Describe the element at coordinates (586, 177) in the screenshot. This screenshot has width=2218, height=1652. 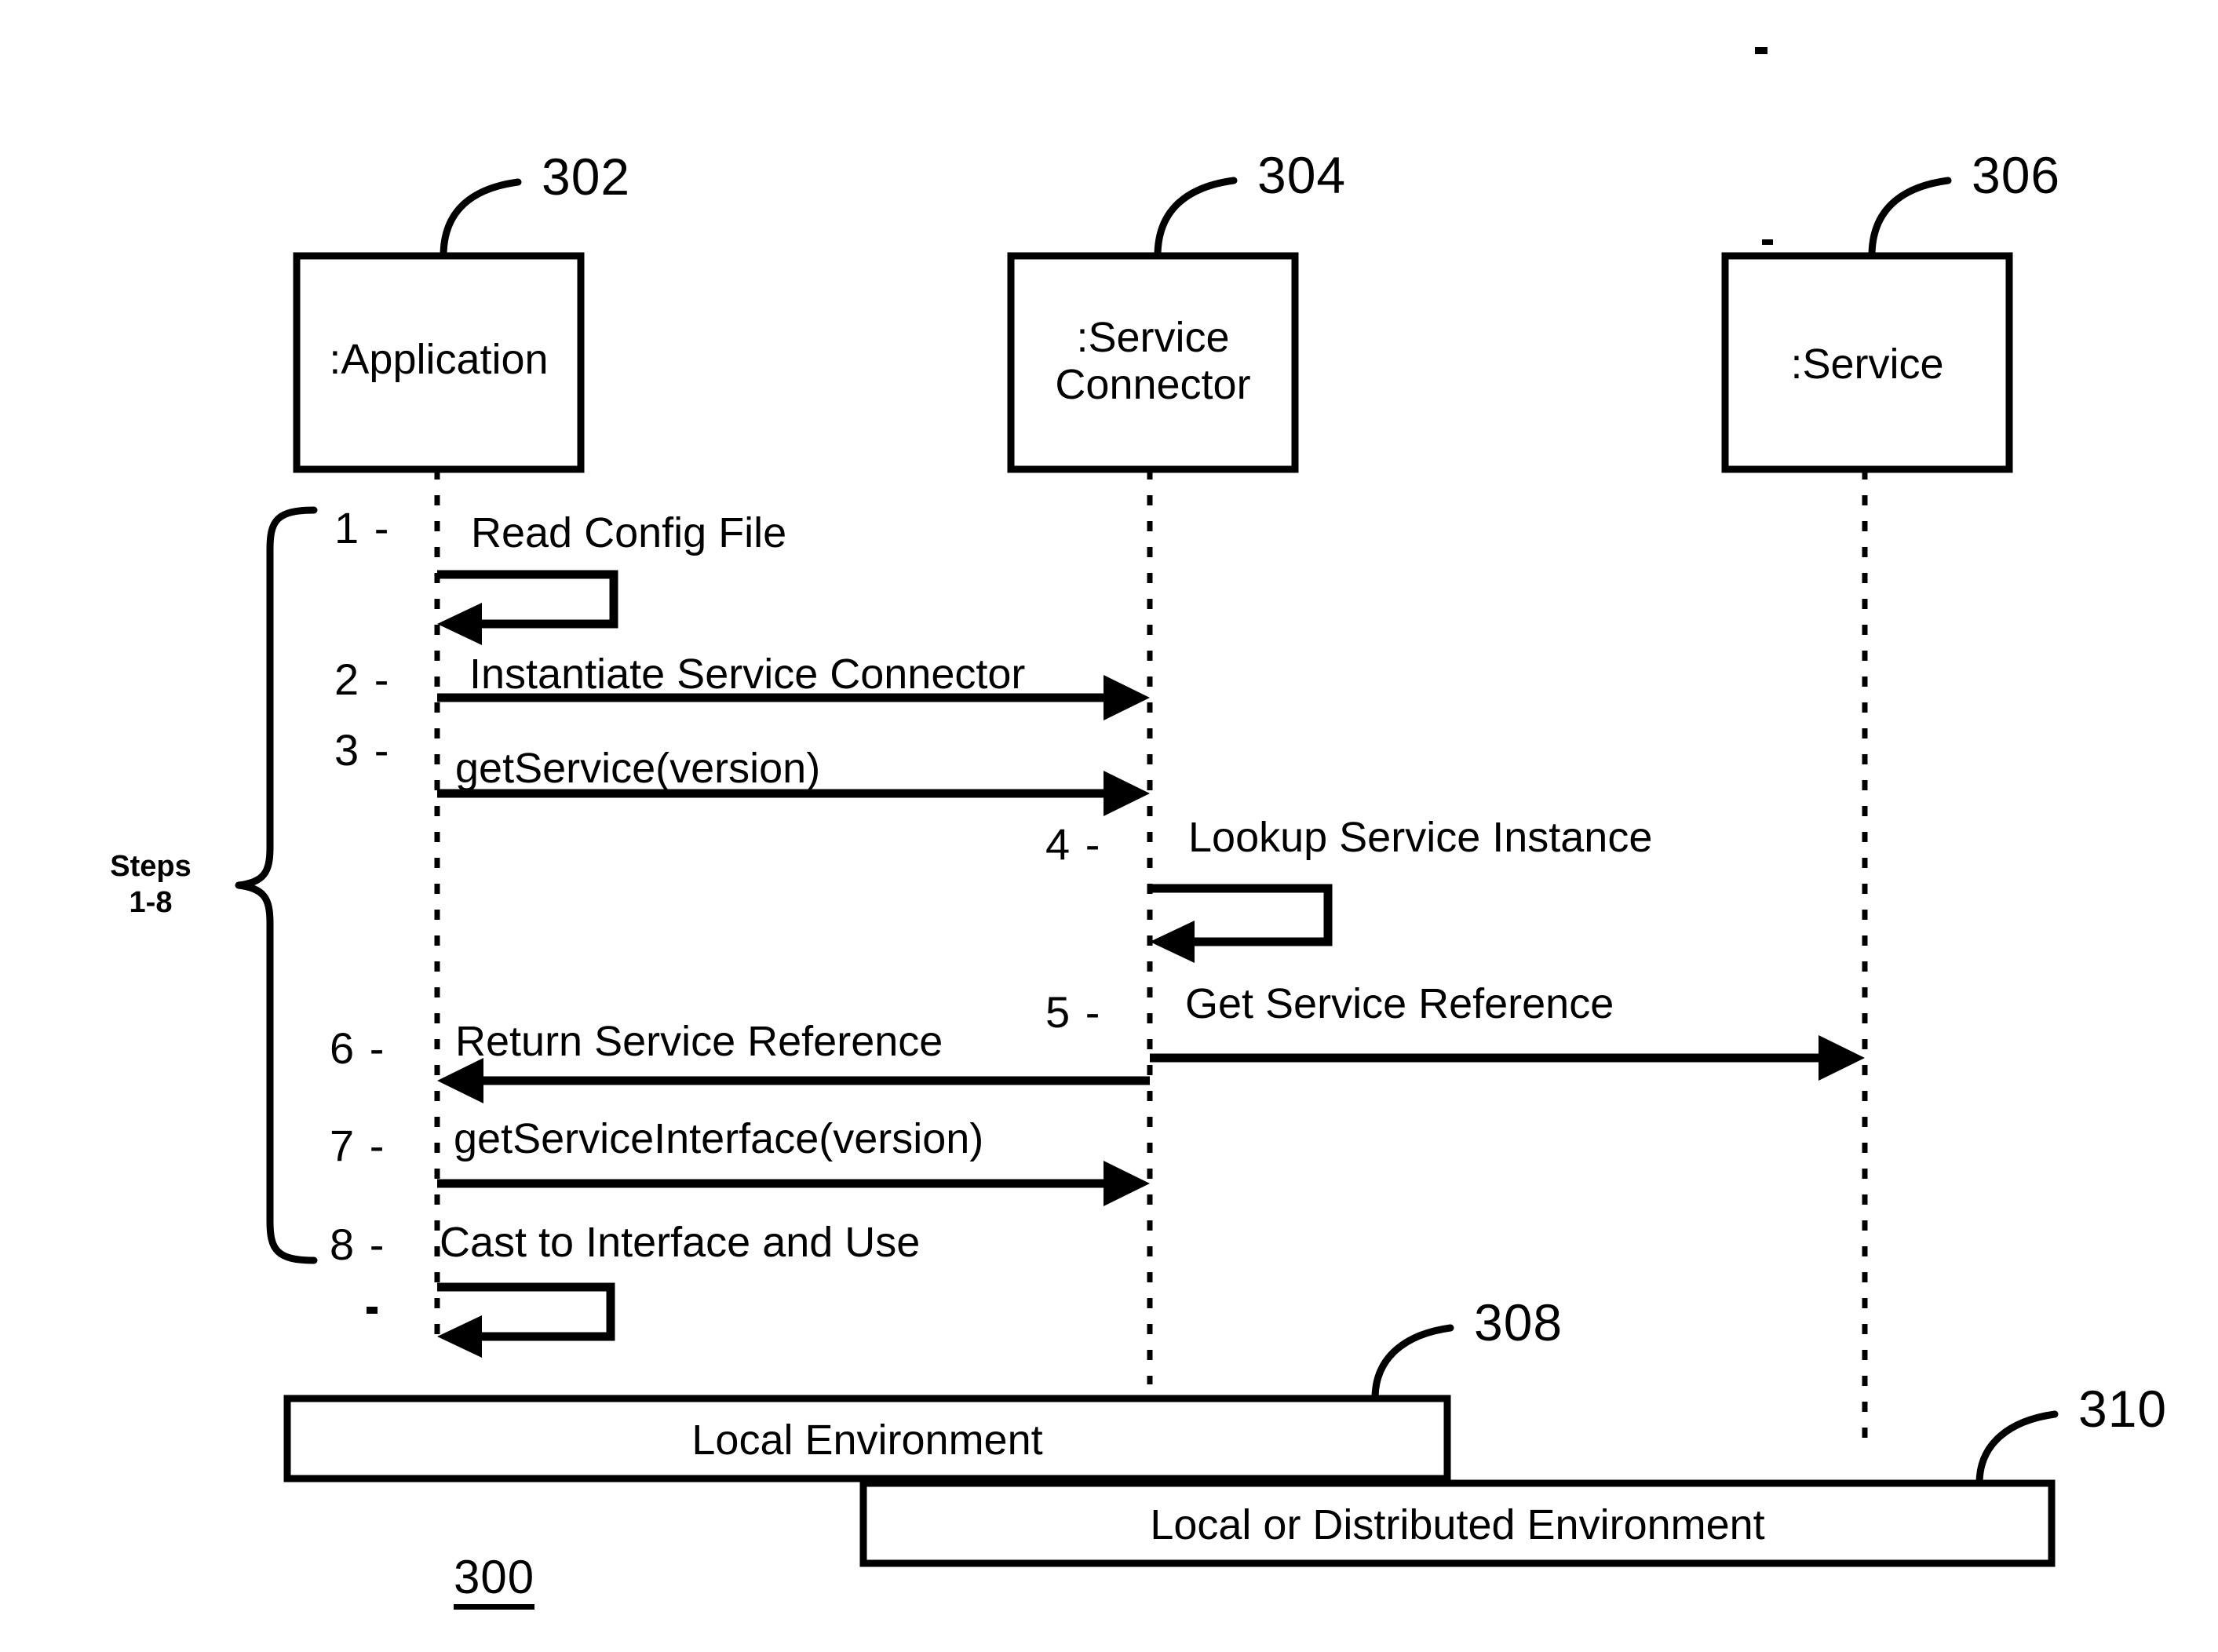
I see `reference-numeral-302: 302` at that location.